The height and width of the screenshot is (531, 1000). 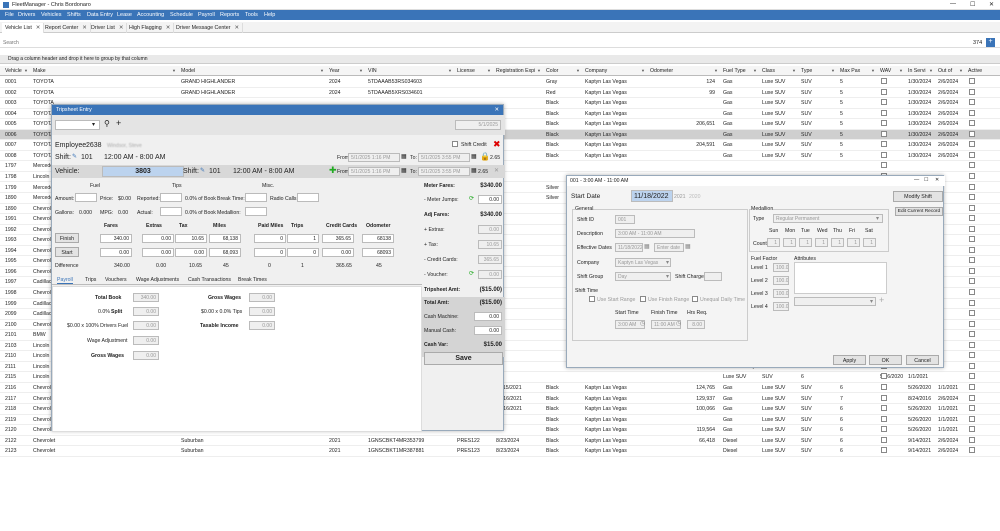 I want to click on use-start-range-checkbox, so click(x=592, y=299).